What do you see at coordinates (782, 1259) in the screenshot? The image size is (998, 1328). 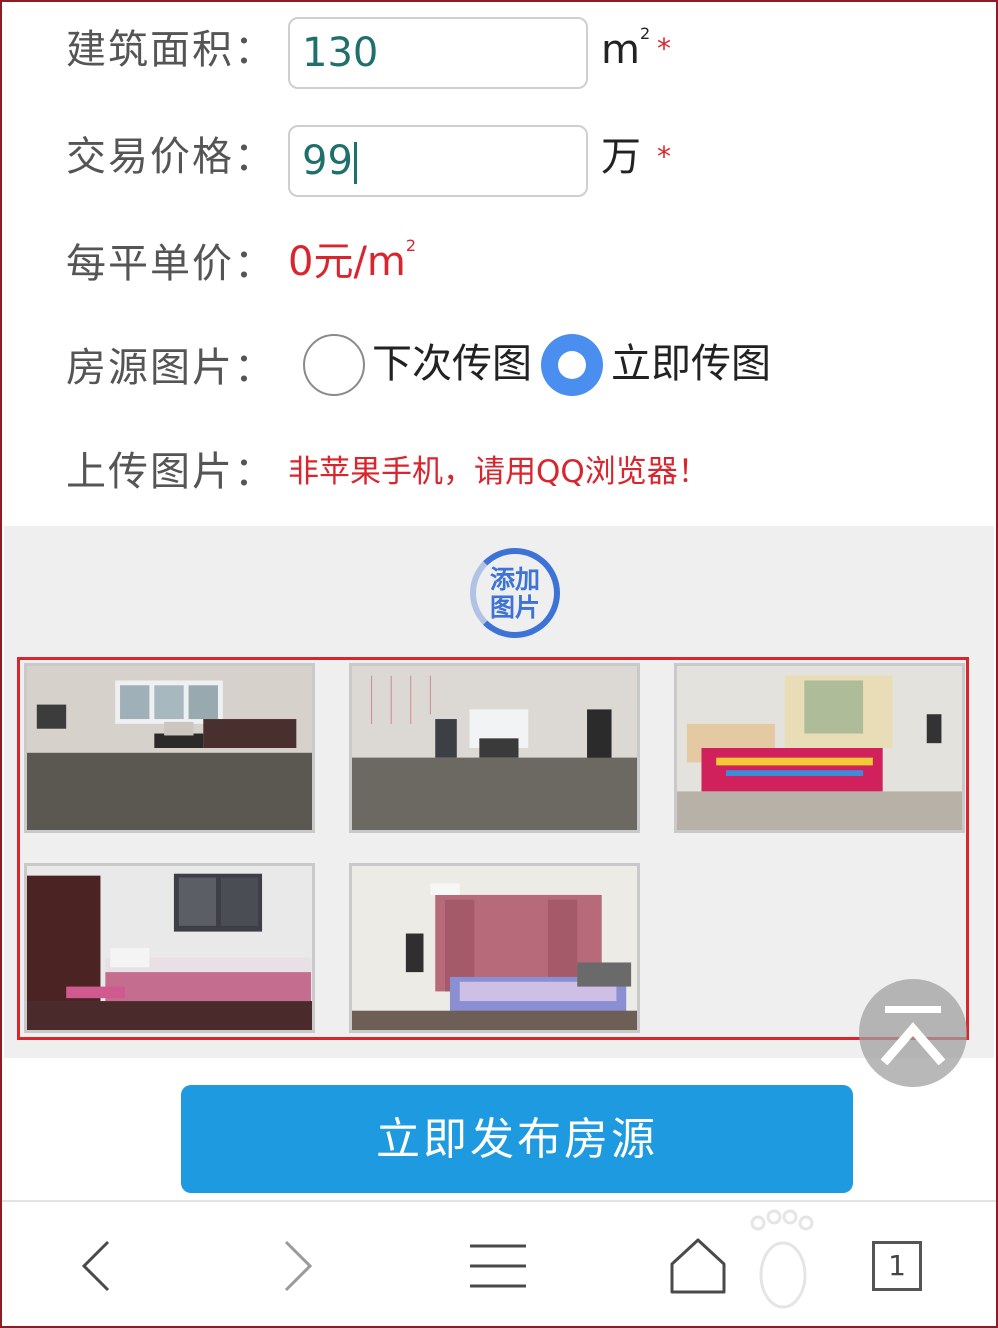 I see `footprint-watermark-icon` at bounding box center [782, 1259].